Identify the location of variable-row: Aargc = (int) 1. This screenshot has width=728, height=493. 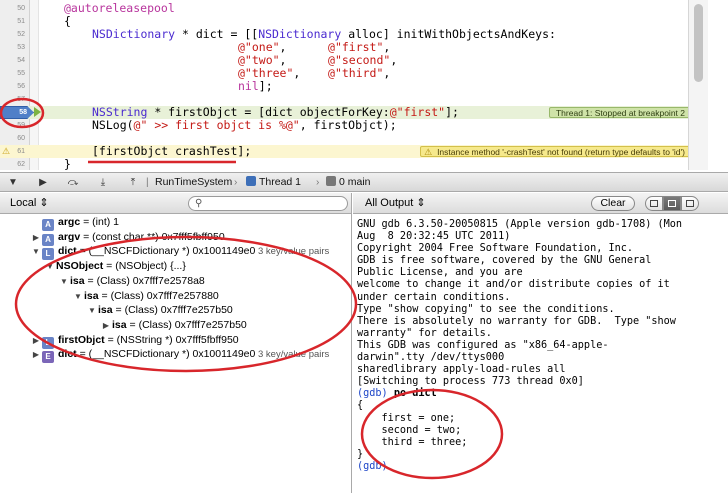
(74, 223).